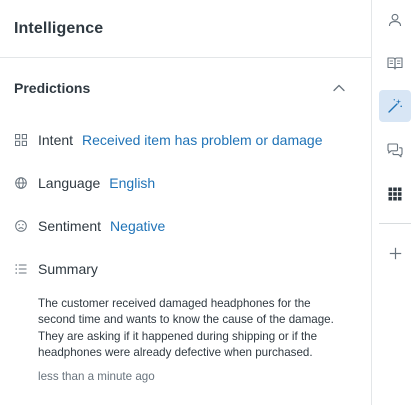 This screenshot has height=405, width=419. Describe the element at coordinates (69, 182) in the screenshot. I see `language-label: Language` at that location.